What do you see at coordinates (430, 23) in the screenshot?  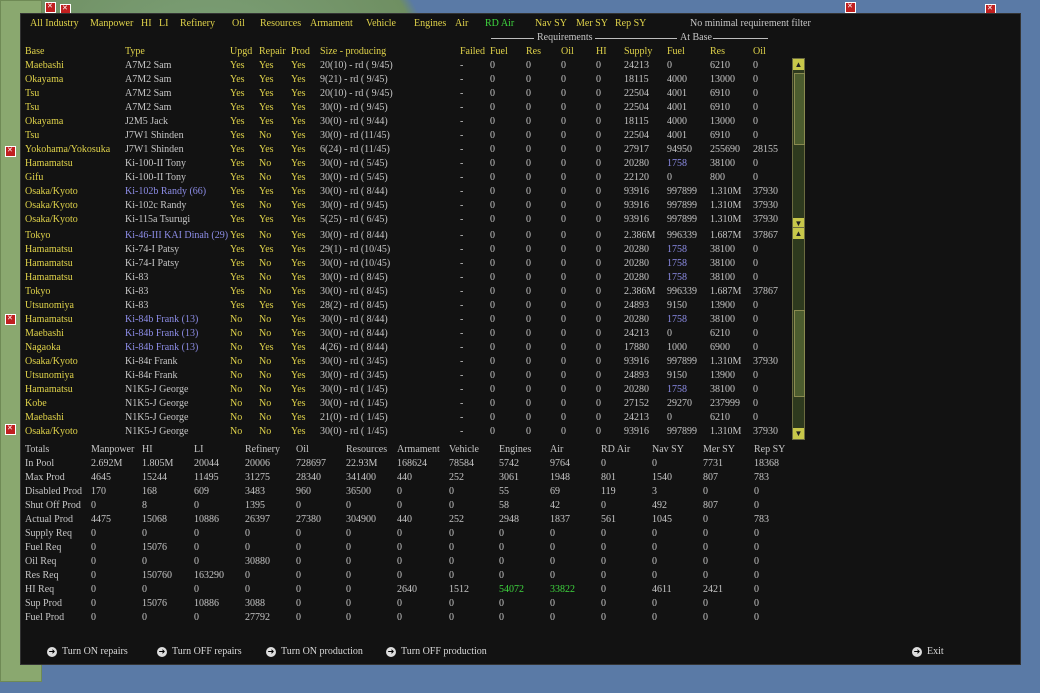 I see `filter-tab: Engines` at bounding box center [430, 23].